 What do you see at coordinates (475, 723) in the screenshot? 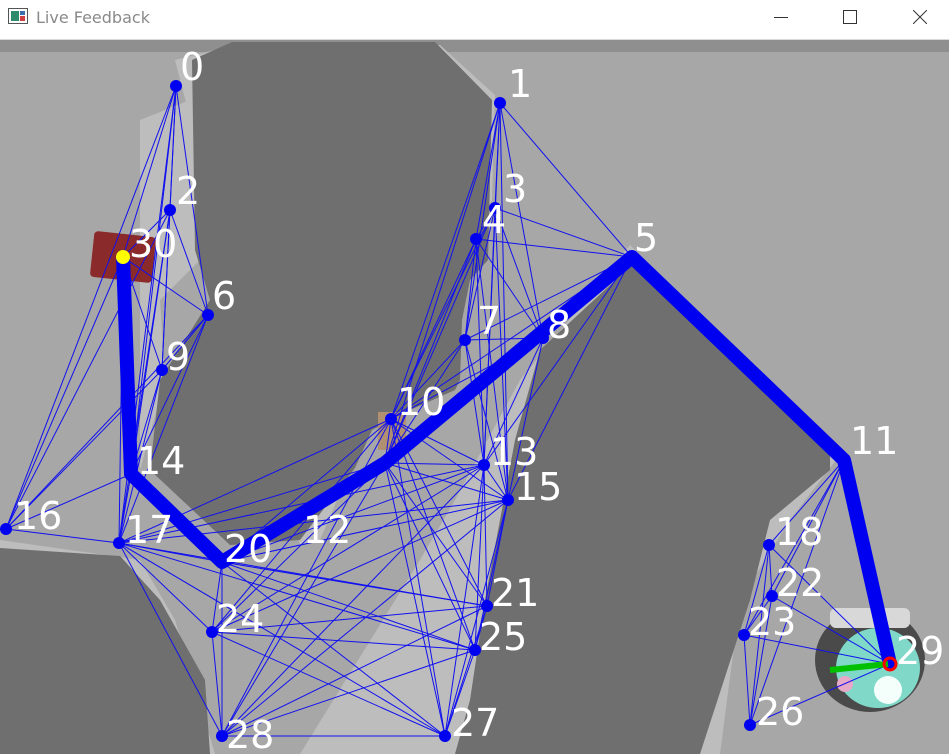
I see `node-label: 27` at bounding box center [475, 723].